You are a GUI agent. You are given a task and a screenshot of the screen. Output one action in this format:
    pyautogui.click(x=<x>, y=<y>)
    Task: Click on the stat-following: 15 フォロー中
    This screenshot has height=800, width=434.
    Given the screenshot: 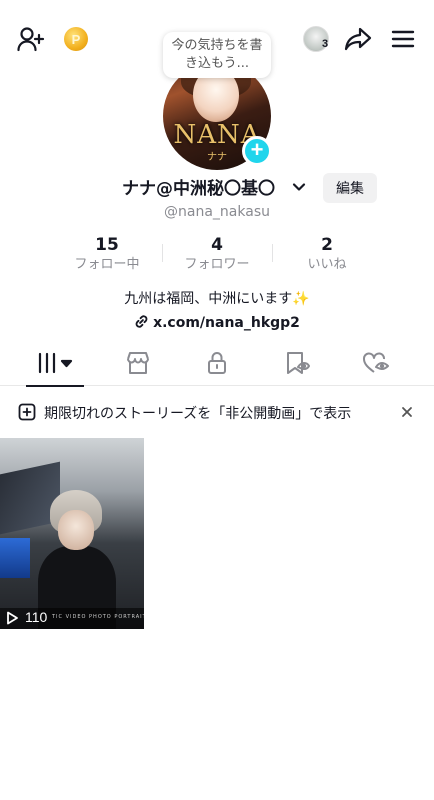 What is the action you would take?
    pyautogui.click(x=107, y=255)
    